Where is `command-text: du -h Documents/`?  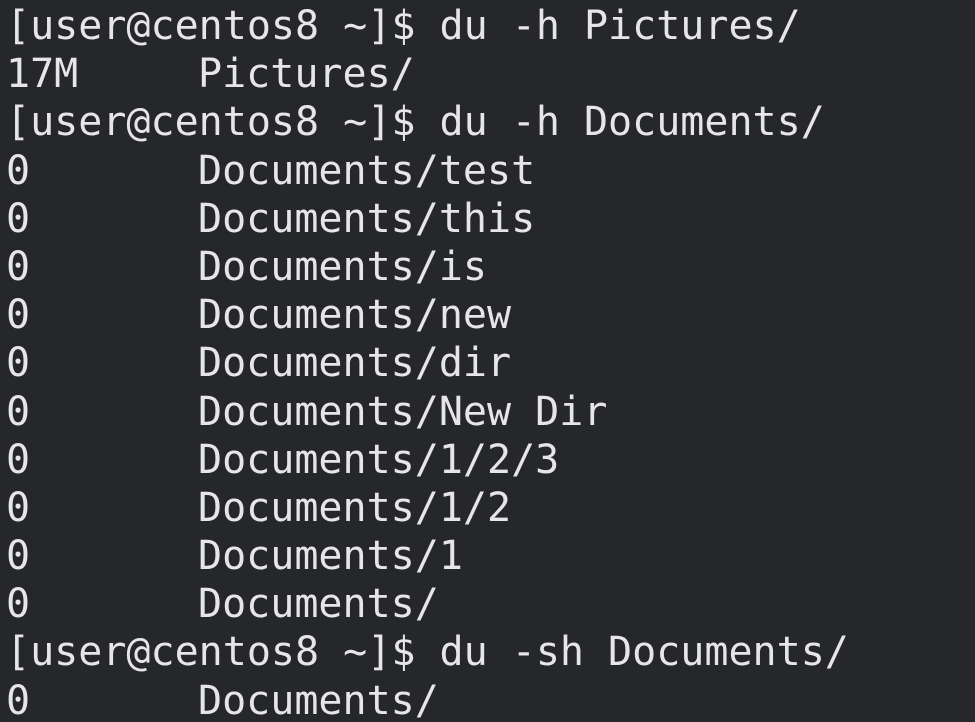 command-text: du -h Documents/ is located at coordinates (632, 122).